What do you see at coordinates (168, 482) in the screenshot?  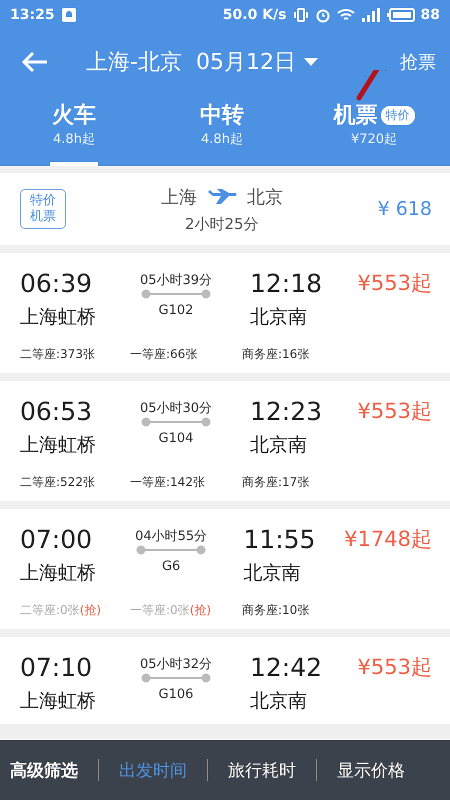 I see `seat-availability: 一等座:142张` at bounding box center [168, 482].